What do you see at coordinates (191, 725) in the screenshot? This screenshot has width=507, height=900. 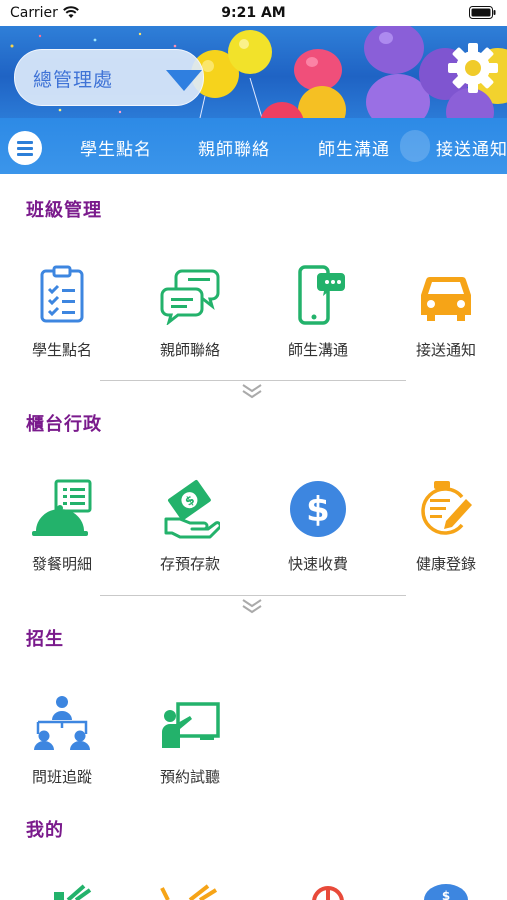 I see `teacher-board-icon` at bounding box center [191, 725].